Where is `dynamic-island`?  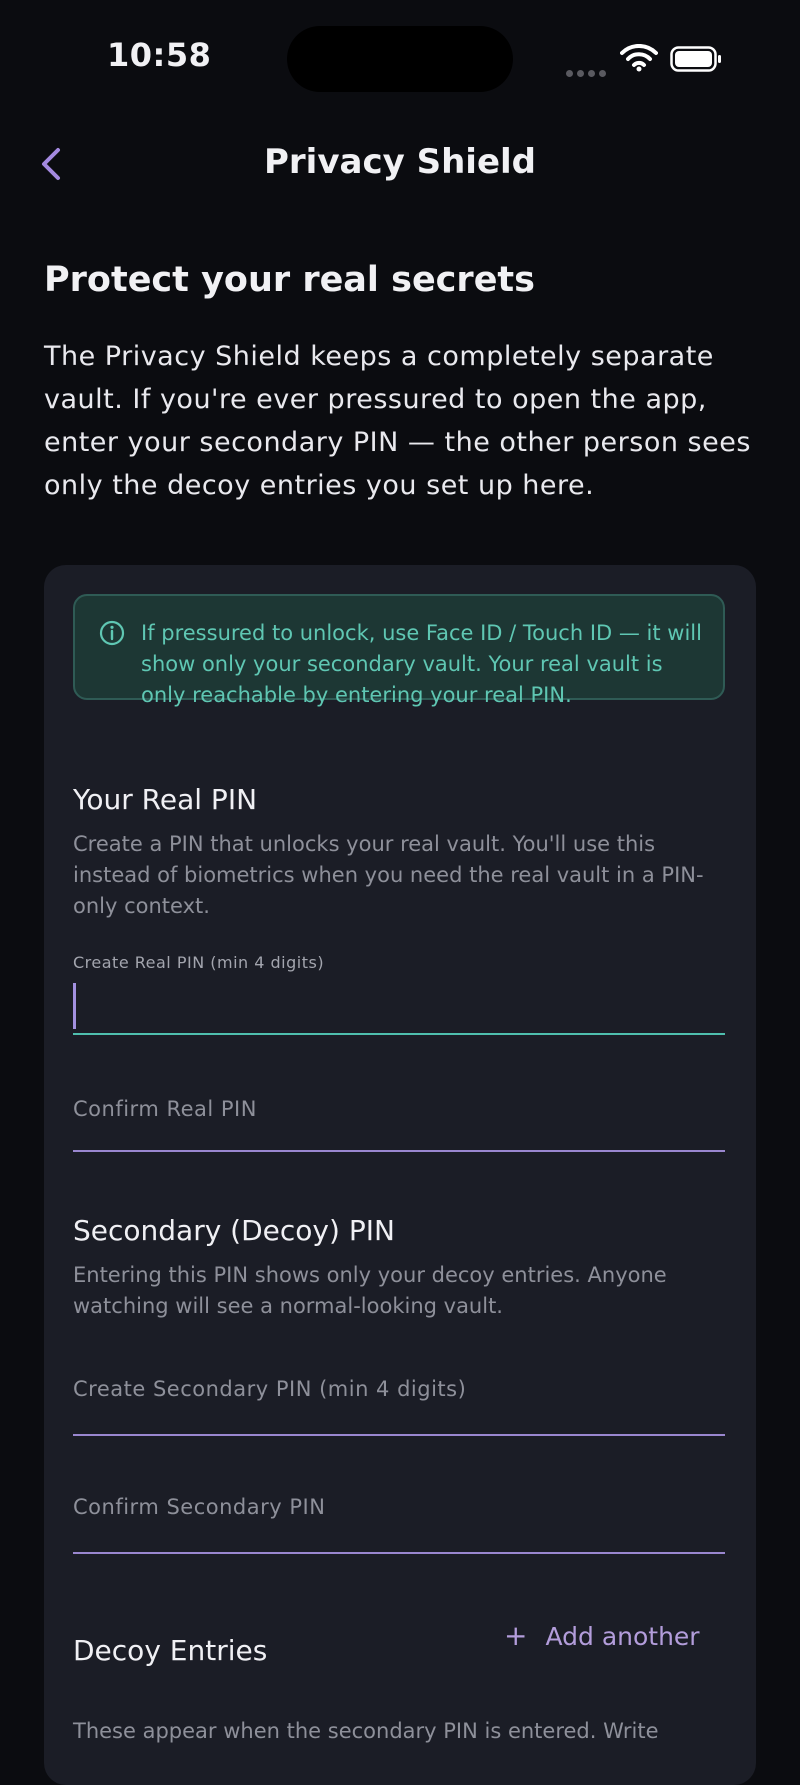
dynamic-island is located at coordinates (400, 59).